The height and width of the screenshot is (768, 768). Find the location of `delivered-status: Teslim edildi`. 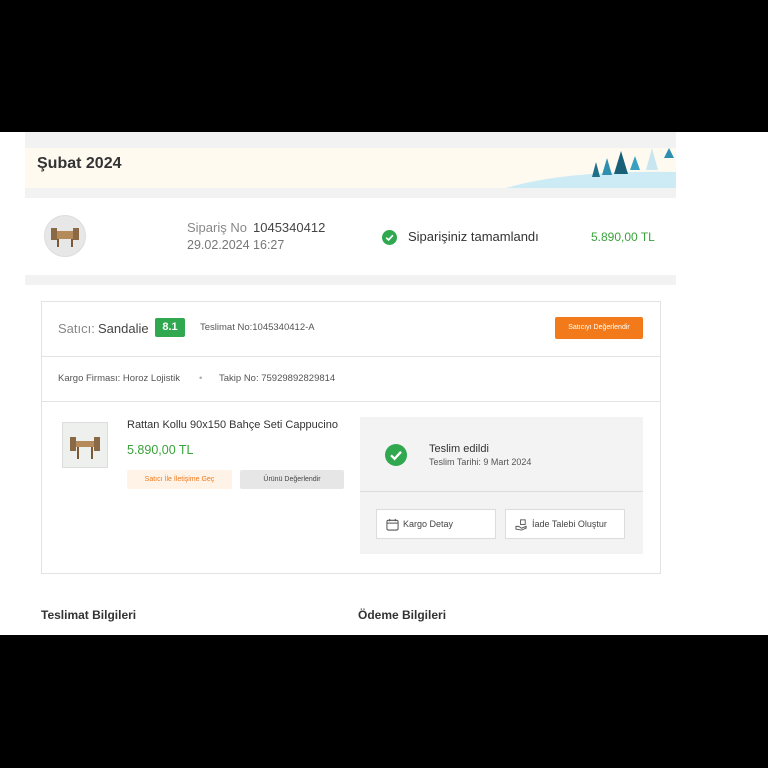

delivered-status: Teslim edildi is located at coordinates (459, 449).